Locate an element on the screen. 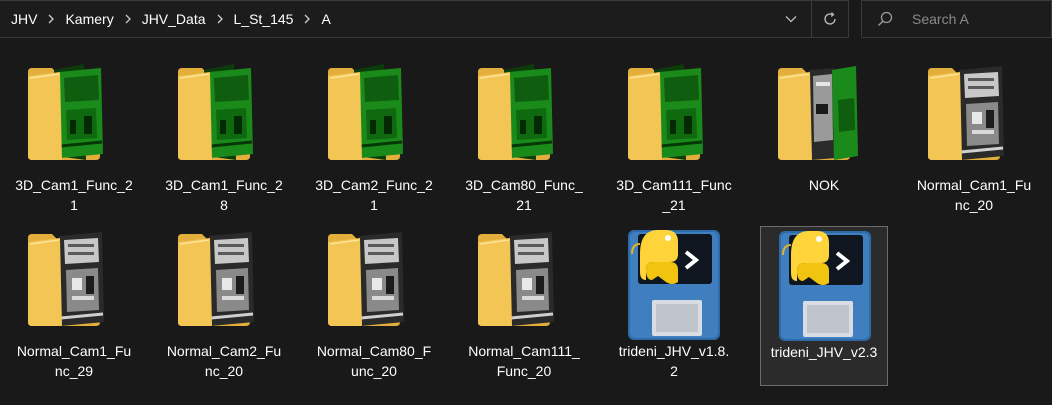 This screenshot has width=1052, height=405. item-label-line: trideni_JHV_v2.3 is located at coordinates (824, 352).